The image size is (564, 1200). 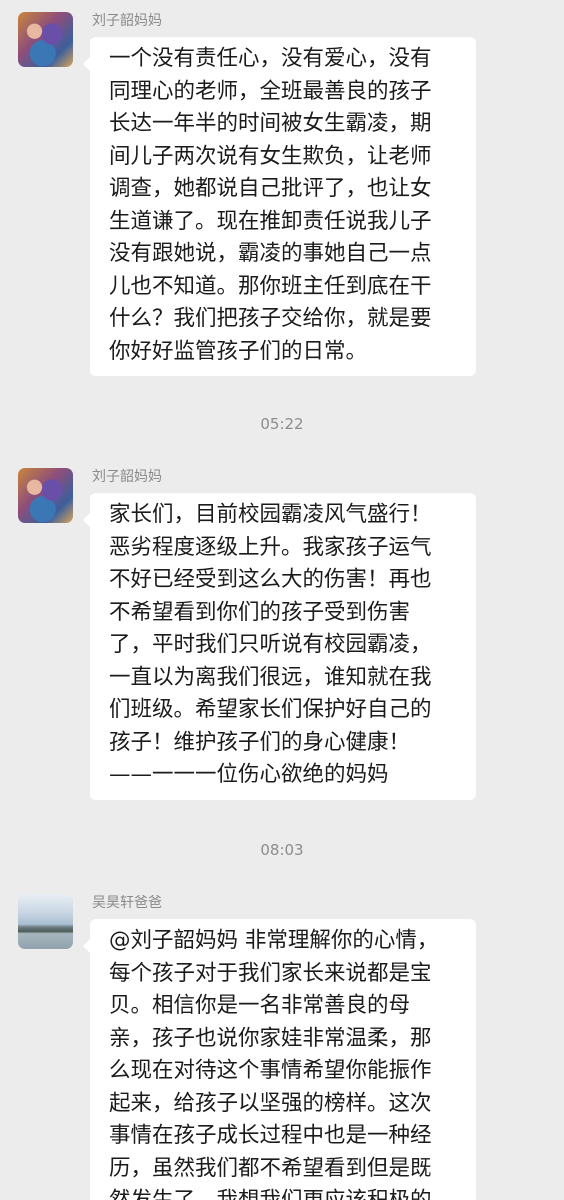 What do you see at coordinates (270, 58) in the screenshot?
I see `message-text-line: 一个没有责任心，没有爱心，没有` at bounding box center [270, 58].